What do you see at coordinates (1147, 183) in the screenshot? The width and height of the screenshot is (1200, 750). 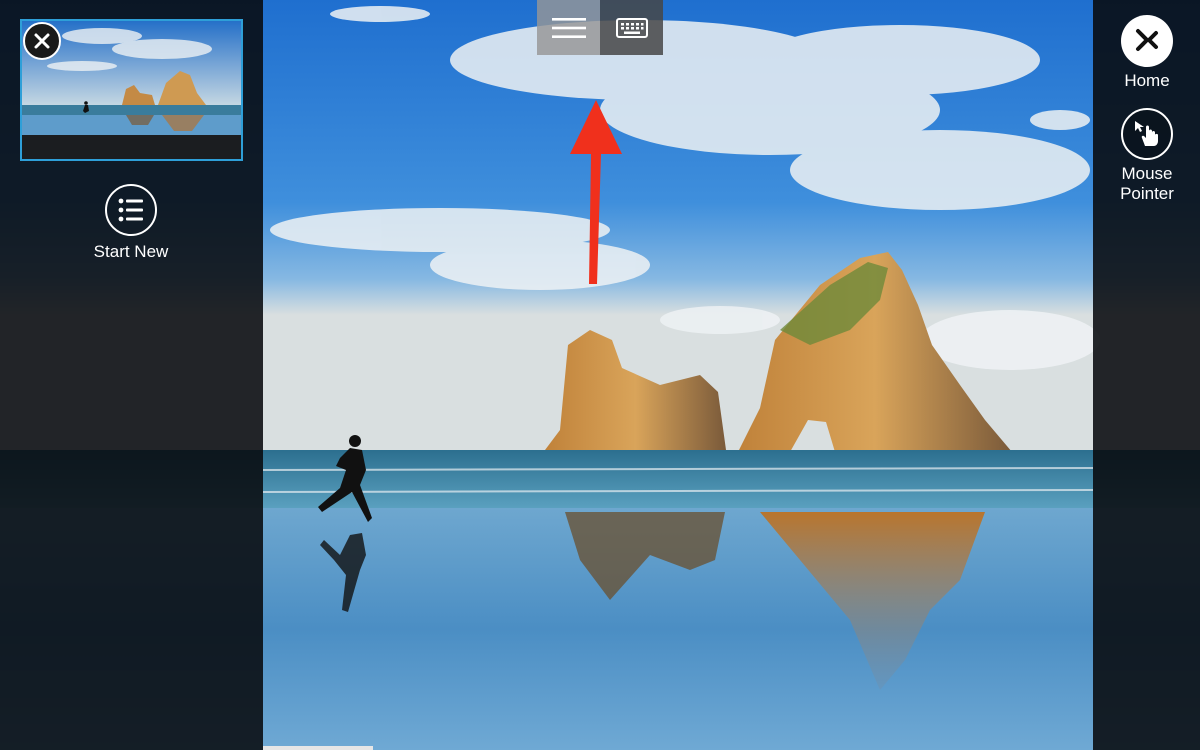 I see `mouse-pointer-label: Mouse Pointer` at bounding box center [1147, 183].